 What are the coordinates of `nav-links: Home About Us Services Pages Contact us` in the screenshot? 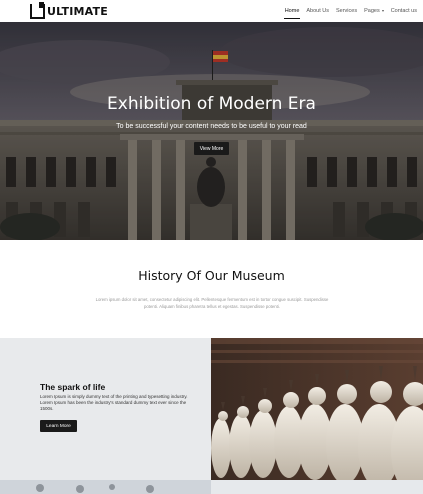 It's located at (347, 11).